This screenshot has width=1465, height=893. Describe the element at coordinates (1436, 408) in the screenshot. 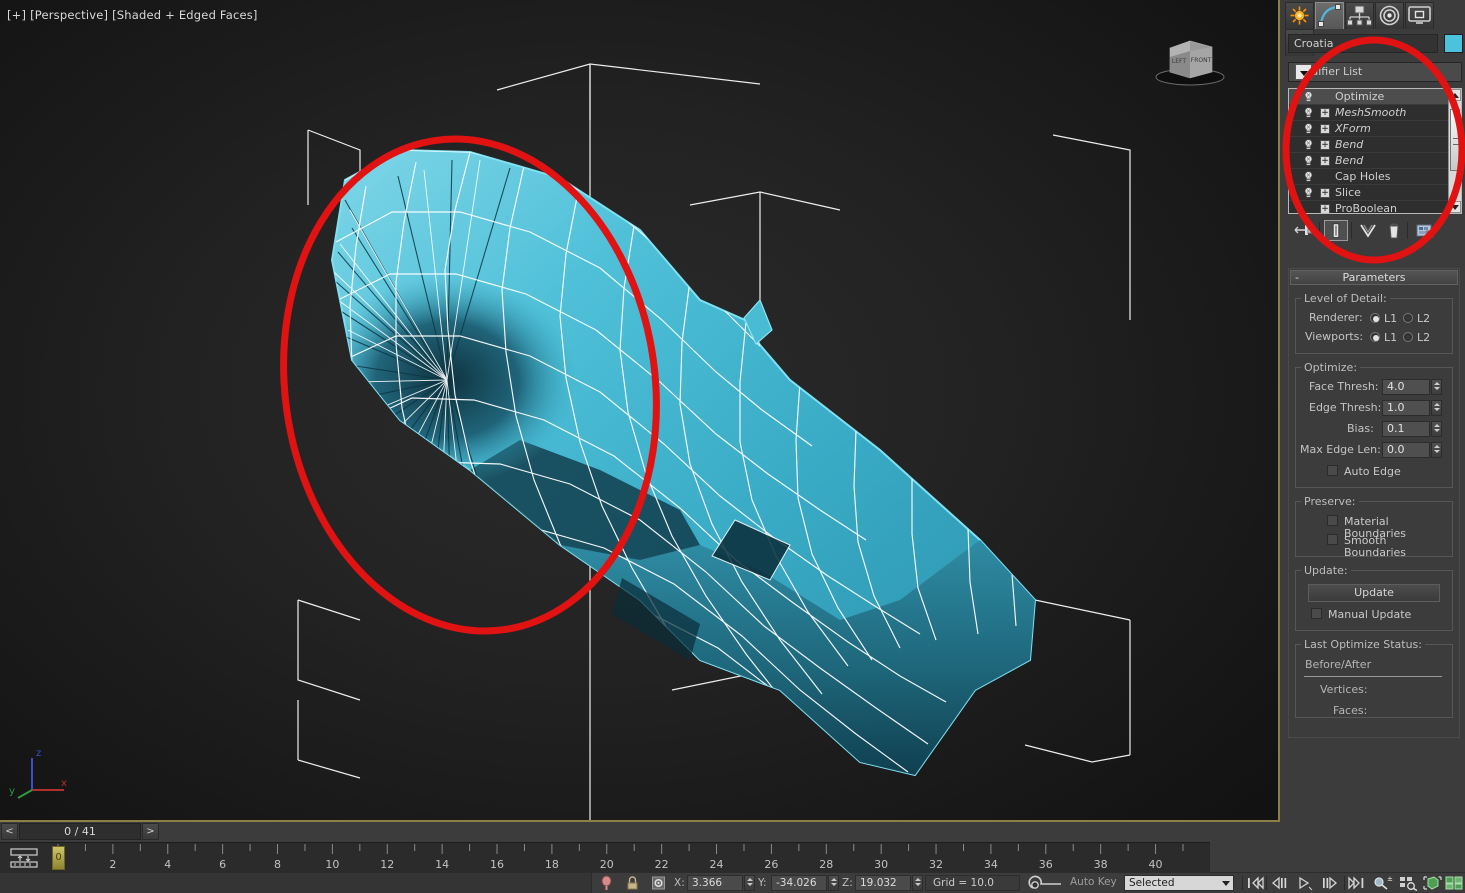

I see `edge-thresh-spinner` at that location.